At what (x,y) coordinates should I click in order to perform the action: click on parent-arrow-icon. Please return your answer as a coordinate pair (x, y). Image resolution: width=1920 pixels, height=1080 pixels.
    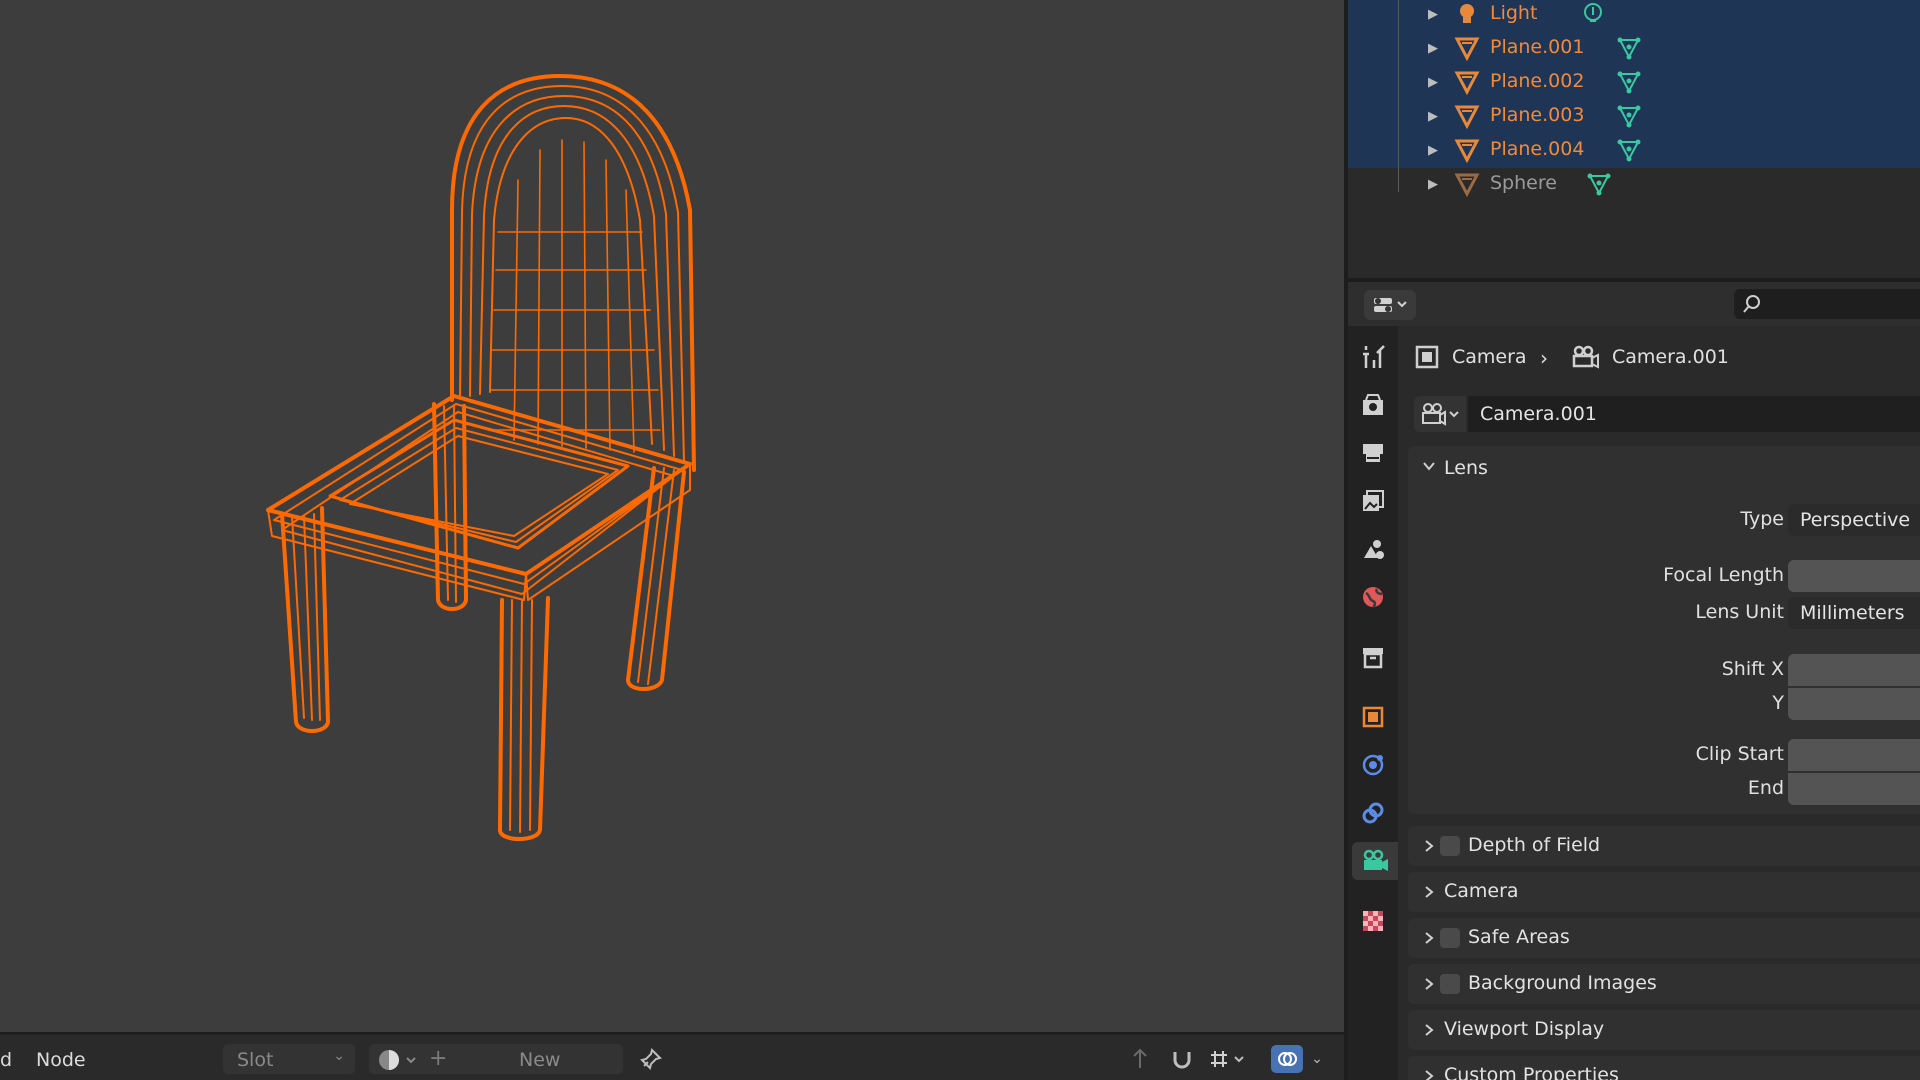
    Looking at the image, I should click on (1140, 1059).